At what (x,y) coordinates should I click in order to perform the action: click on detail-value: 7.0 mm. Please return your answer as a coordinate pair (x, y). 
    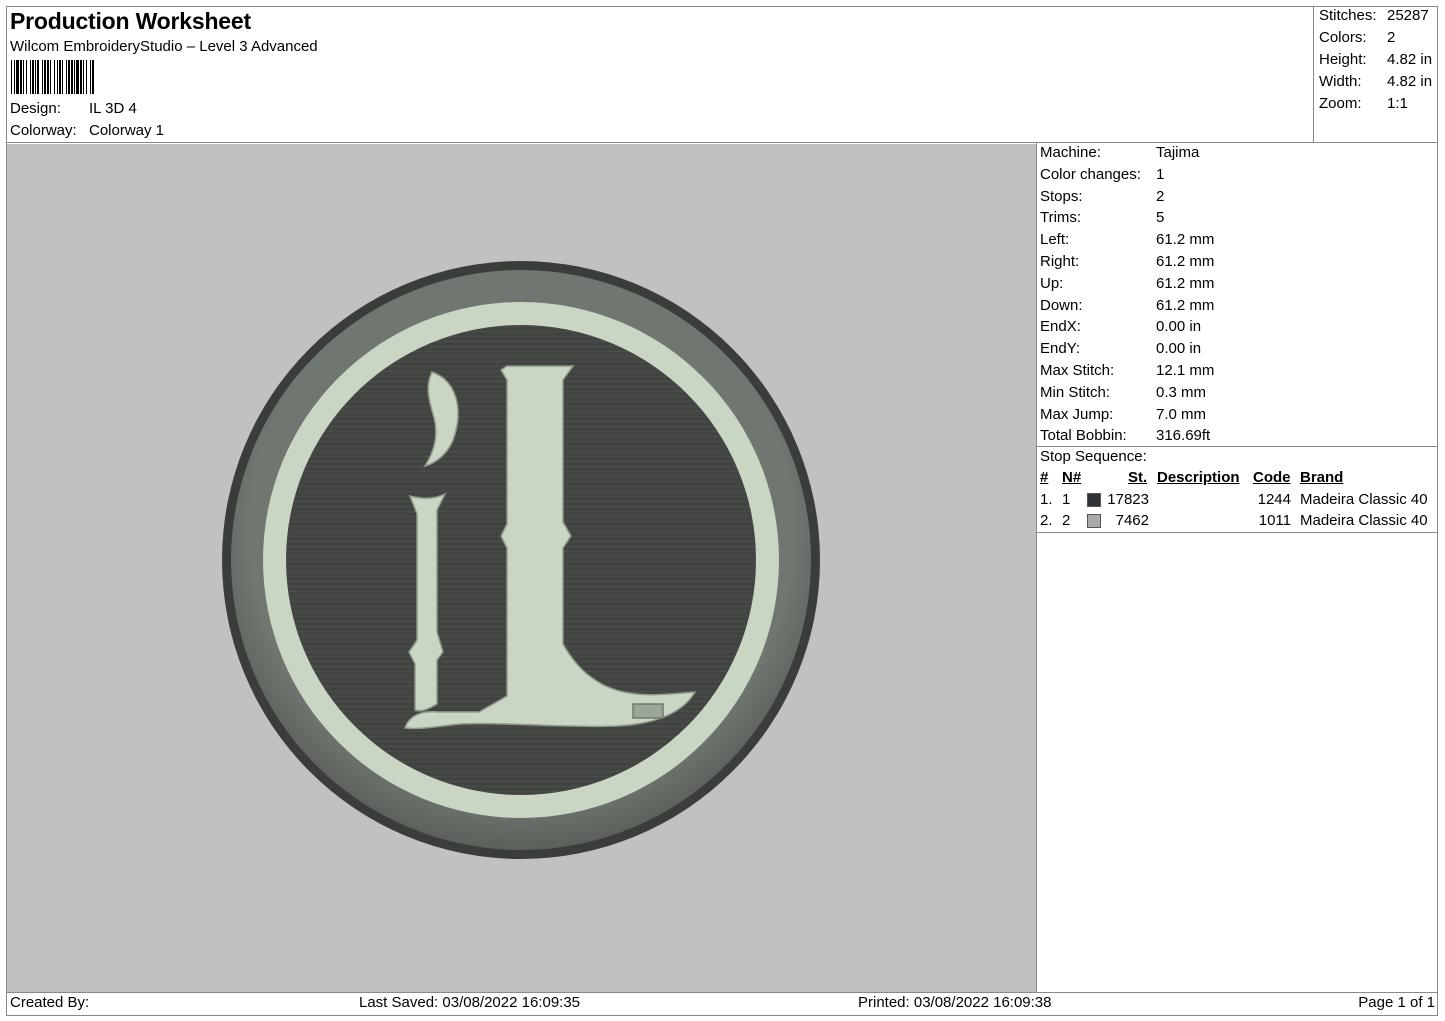
    Looking at the image, I should click on (1181, 414).